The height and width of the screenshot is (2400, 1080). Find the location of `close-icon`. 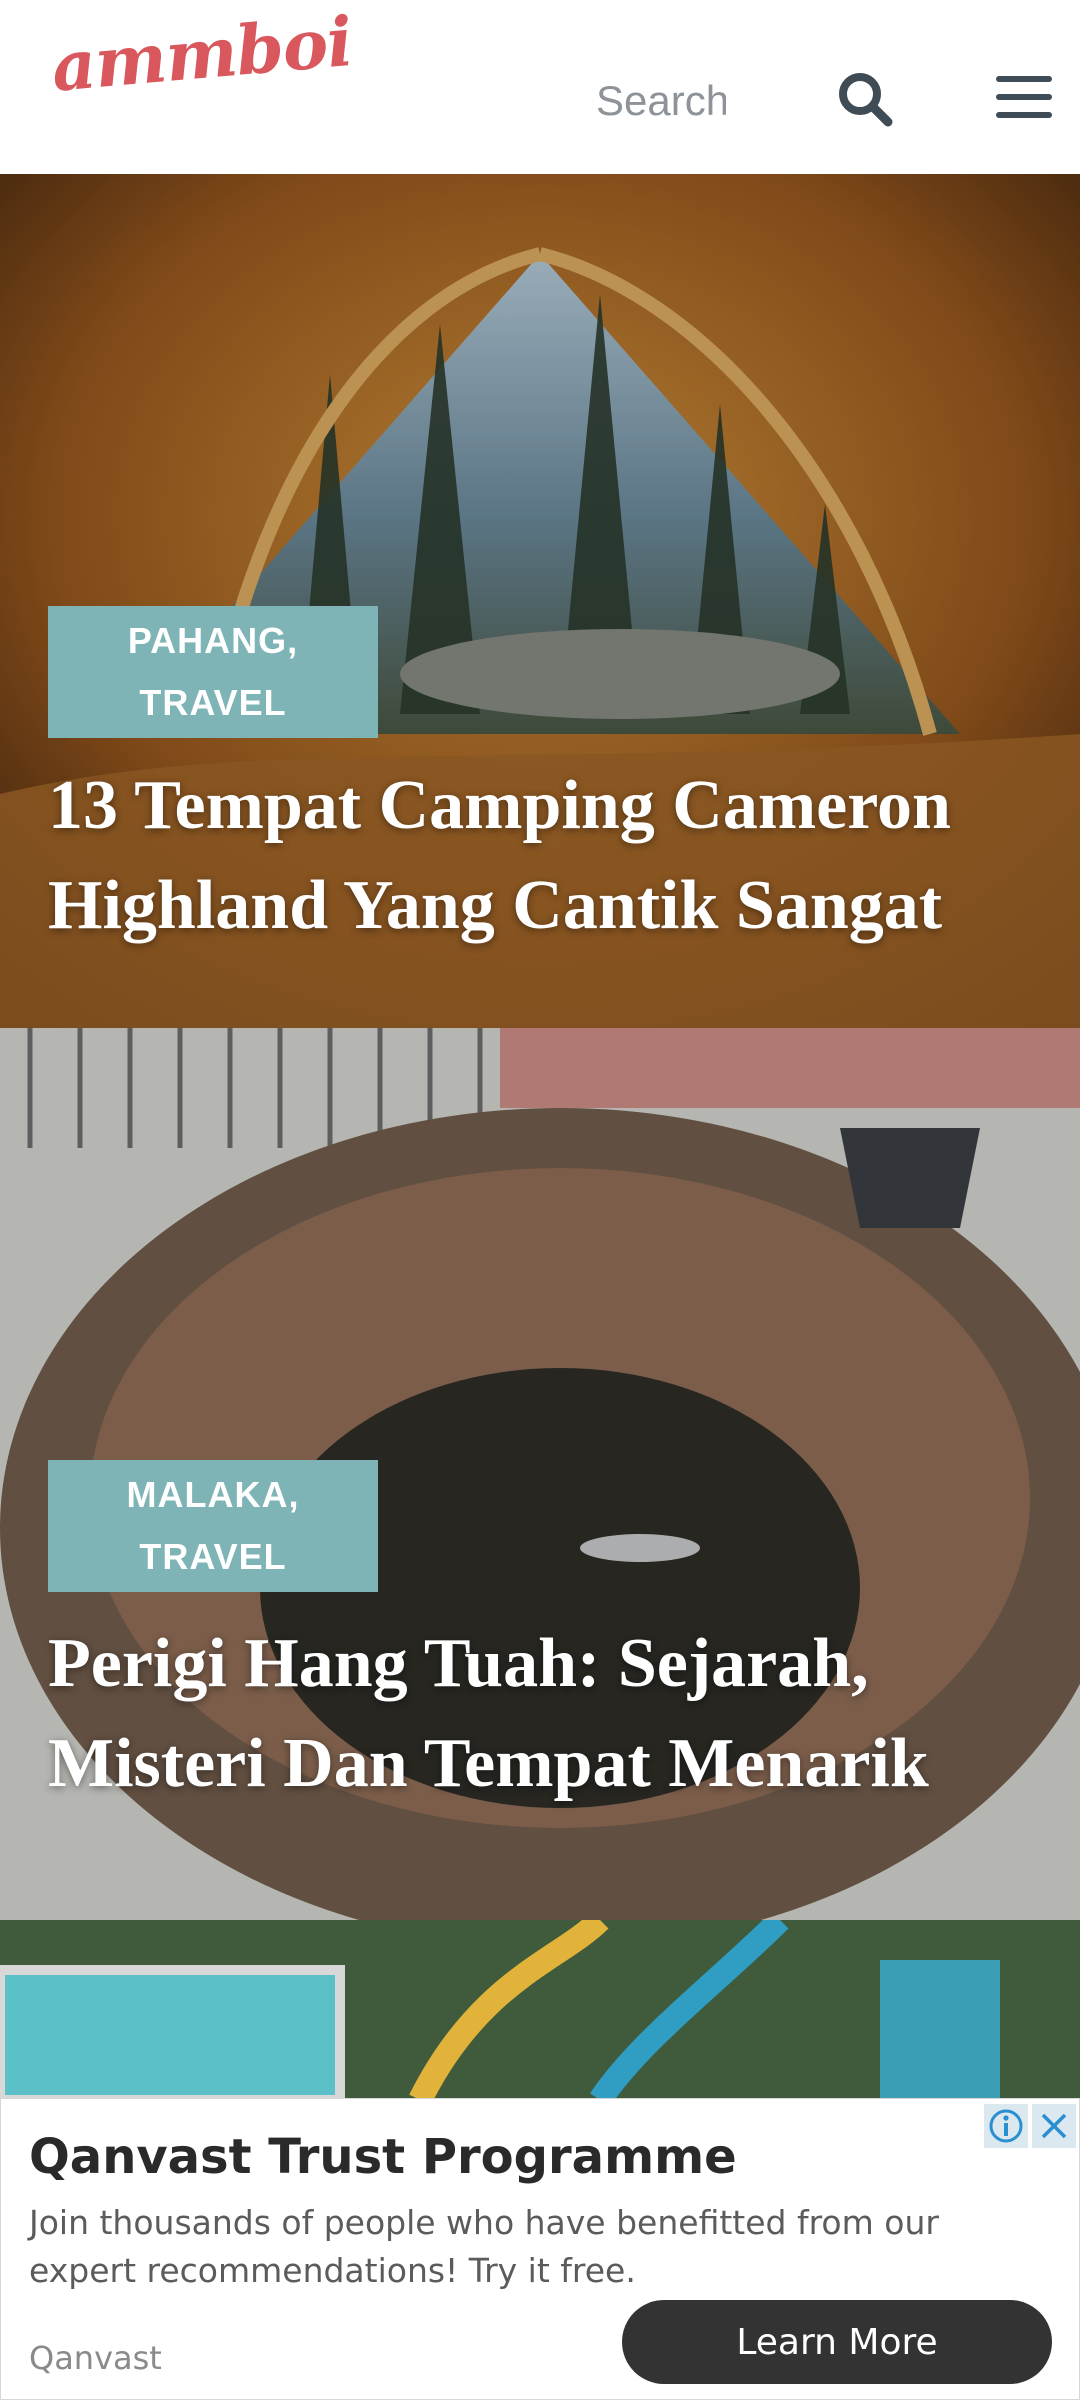

close-icon is located at coordinates (1054, 2126).